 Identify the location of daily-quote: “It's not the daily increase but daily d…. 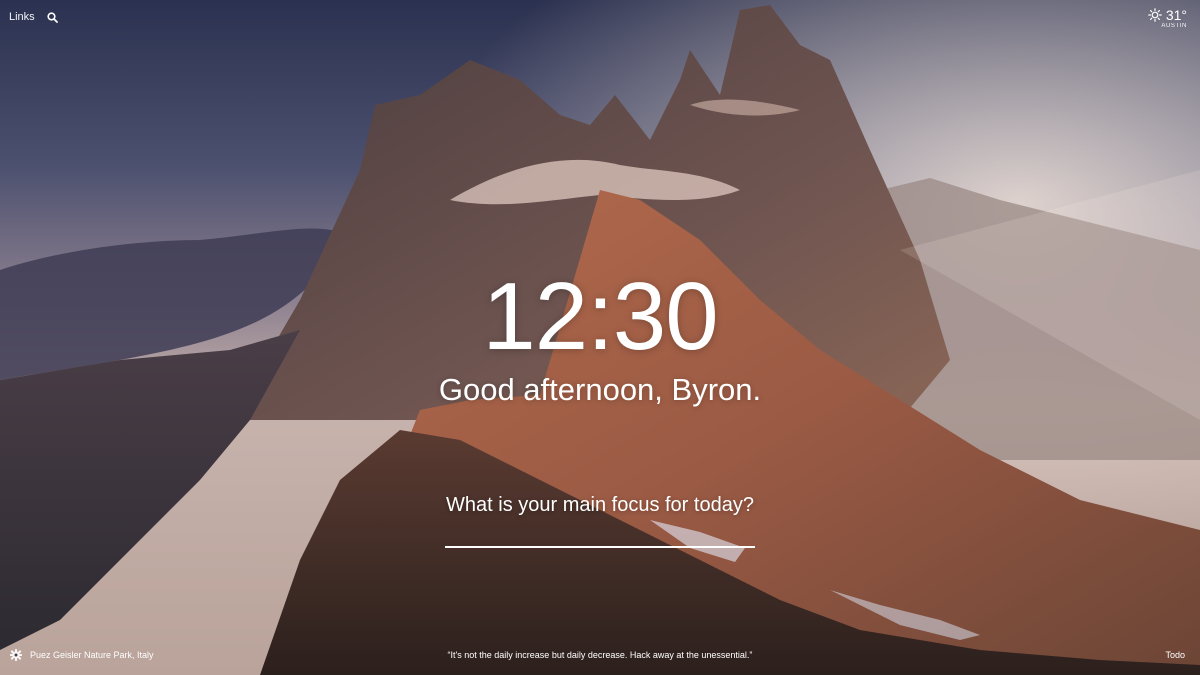
(600, 655).